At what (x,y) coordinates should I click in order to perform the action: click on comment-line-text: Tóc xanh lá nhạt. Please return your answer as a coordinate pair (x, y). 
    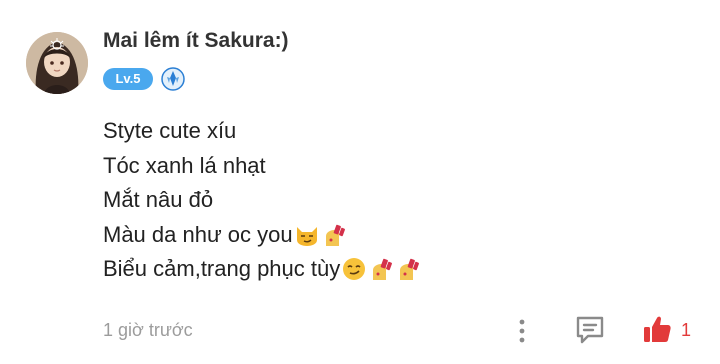
    Looking at the image, I should click on (184, 165).